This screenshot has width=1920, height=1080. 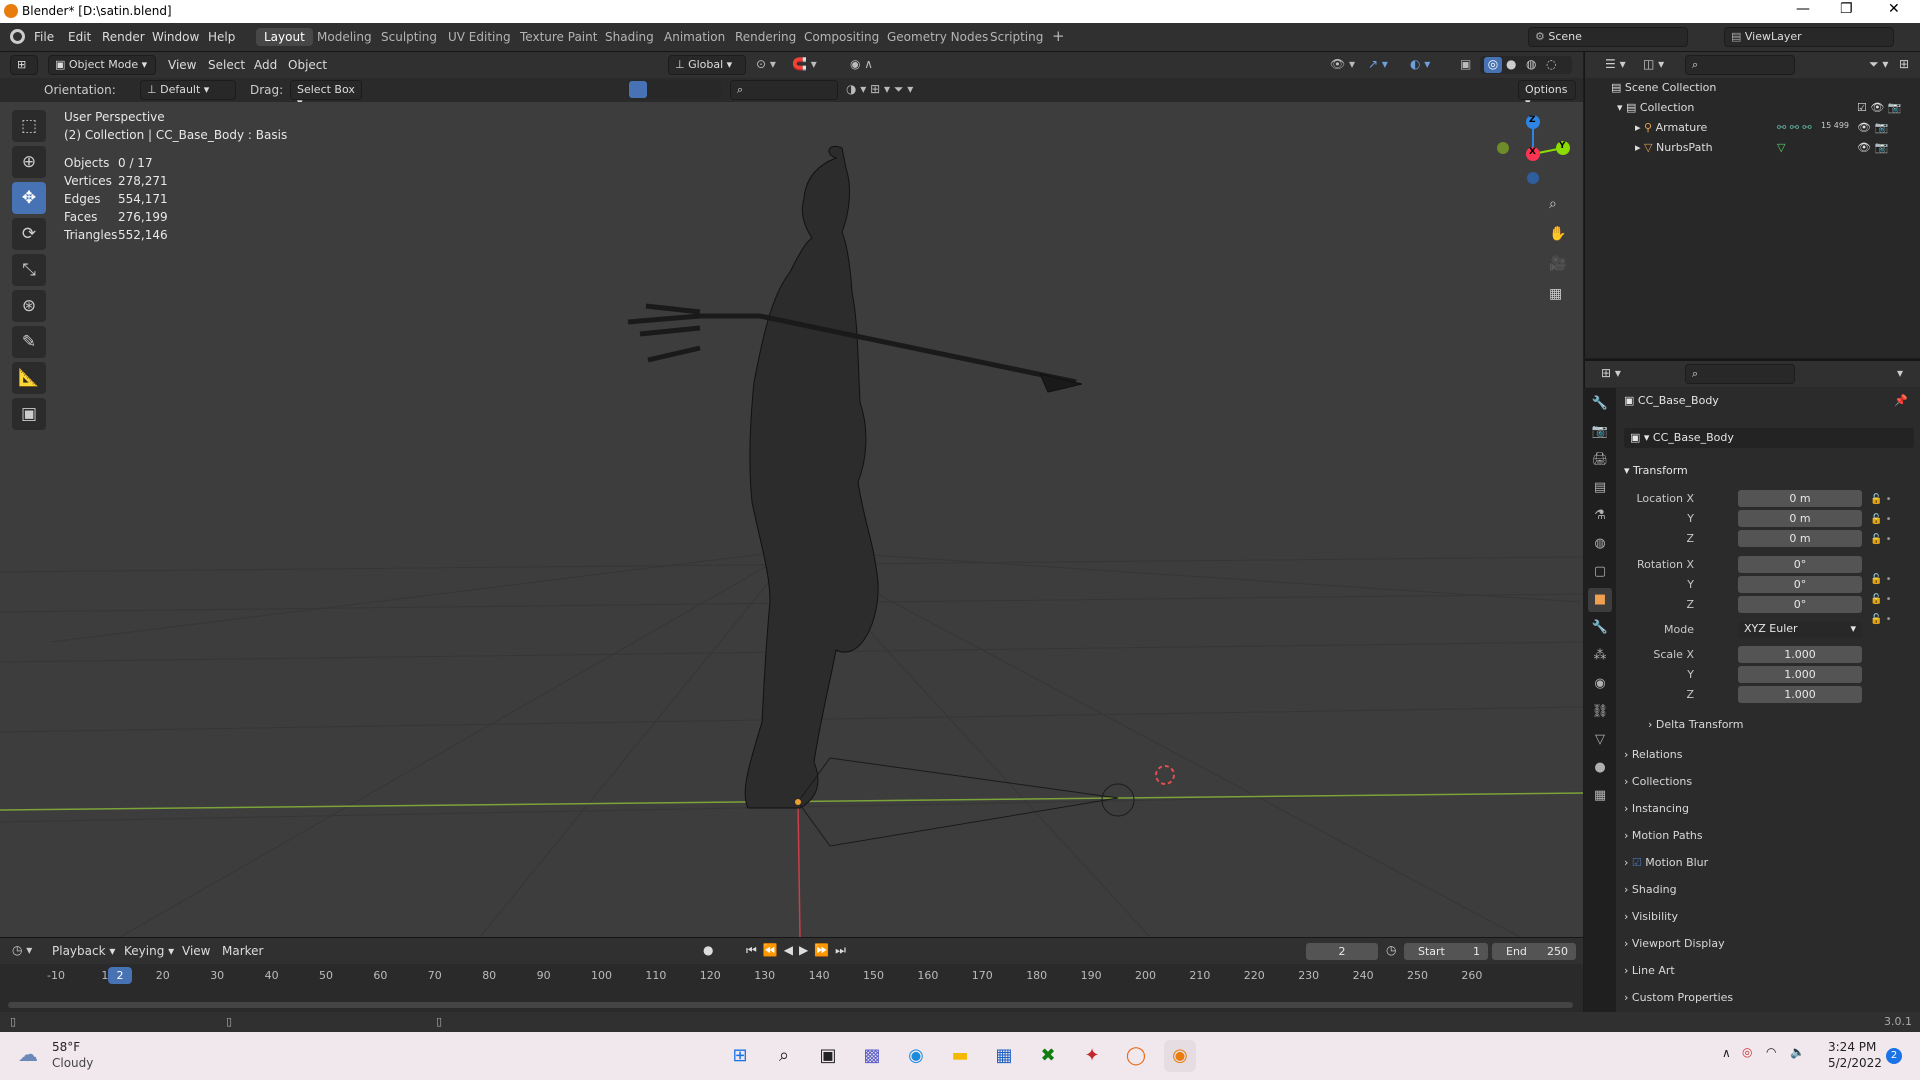 What do you see at coordinates (1621, 107) in the screenshot?
I see `expand-arrow-icon: ▾` at bounding box center [1621, 107].